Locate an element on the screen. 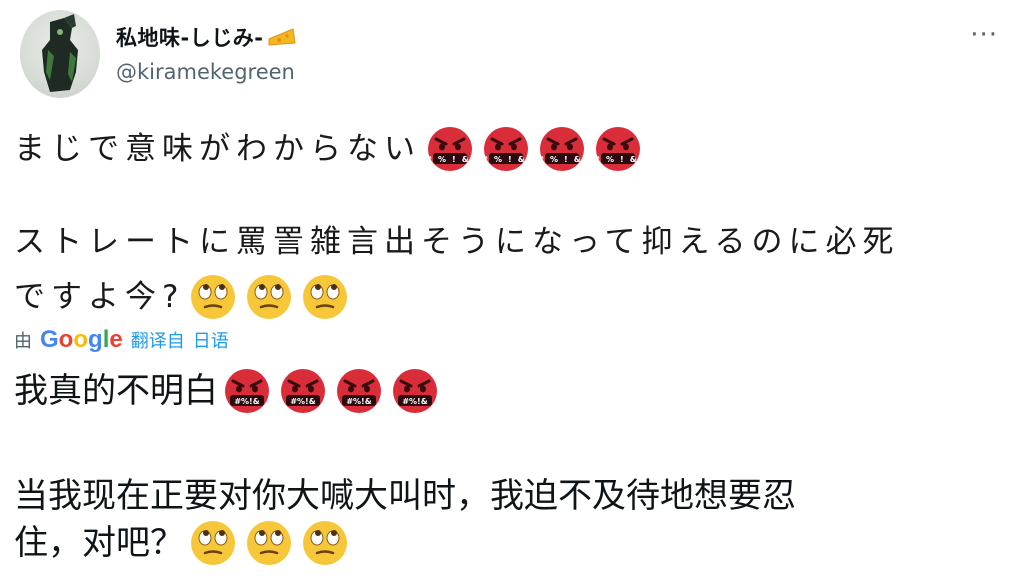  display-name: 私地味-しじみ- is located at coordinates (206, 37).